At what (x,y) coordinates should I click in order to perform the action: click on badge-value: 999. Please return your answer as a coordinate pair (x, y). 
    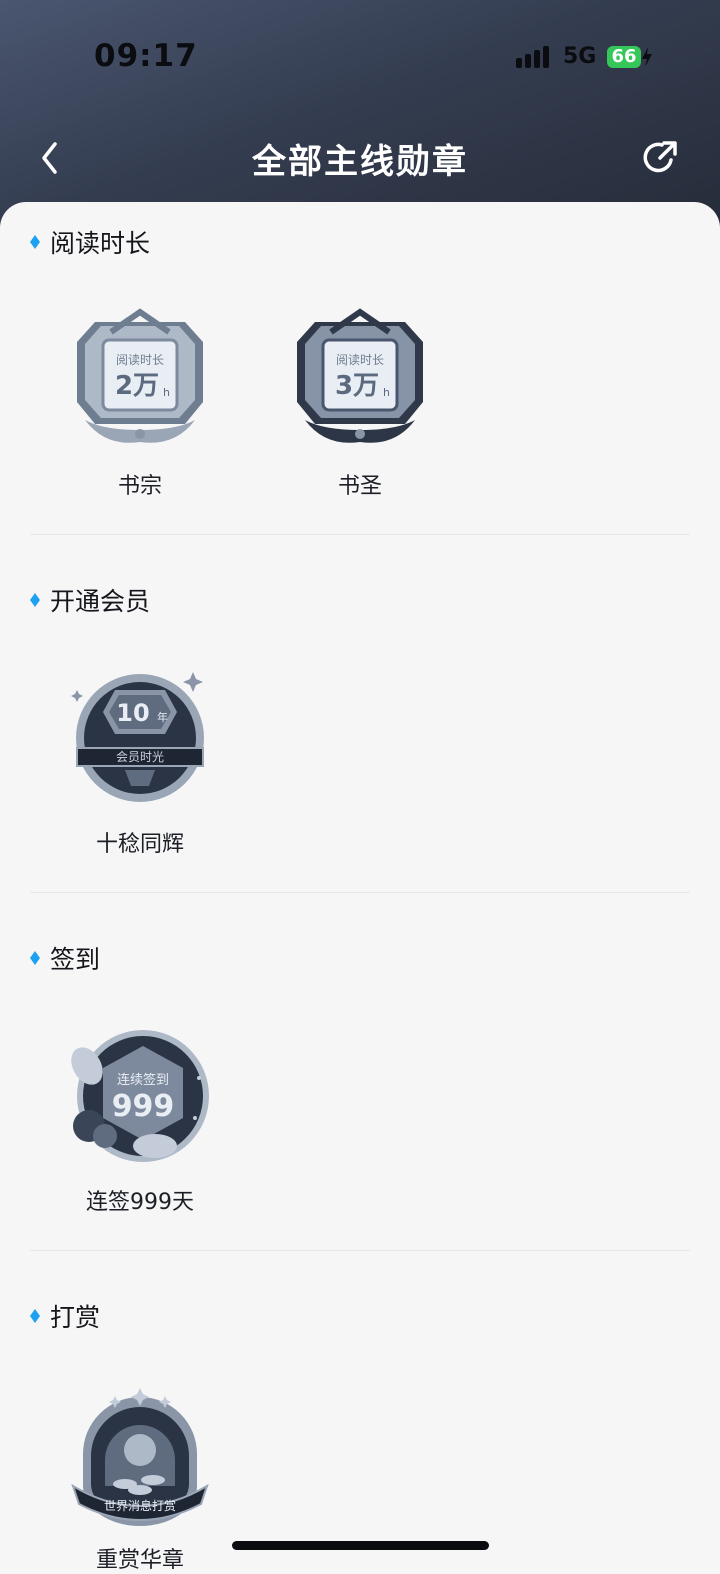
    Looking at the image, I should click on (143, 1106).